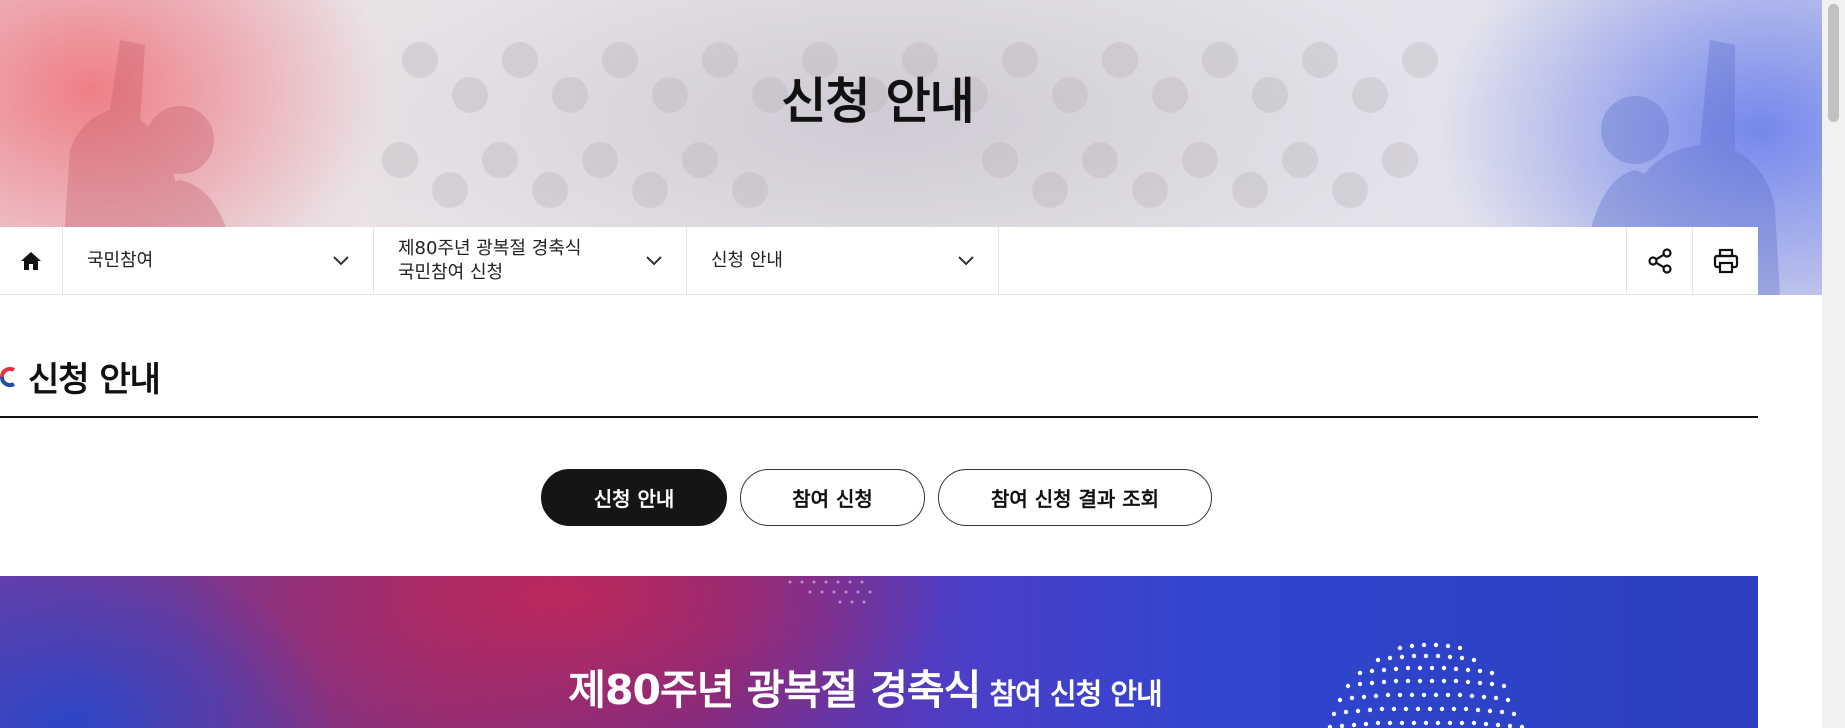 This screenshot has height=728, width=1845. I want to click on print-icon, so click(1725, 261).